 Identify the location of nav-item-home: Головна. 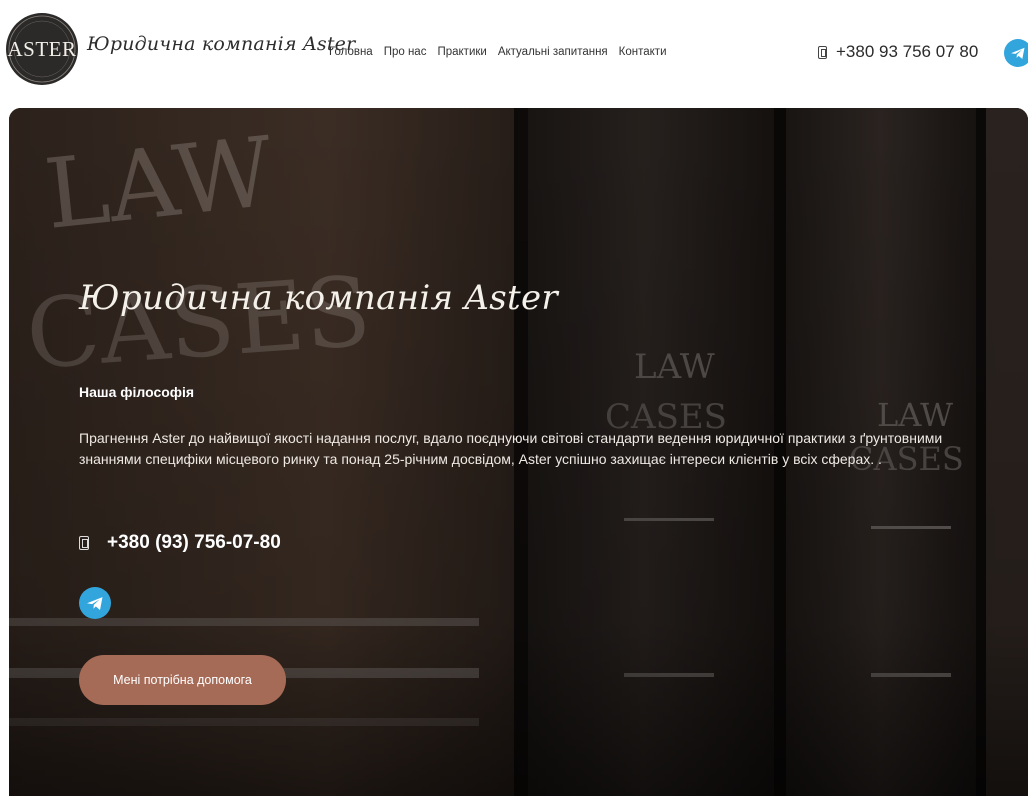
(351, 52).